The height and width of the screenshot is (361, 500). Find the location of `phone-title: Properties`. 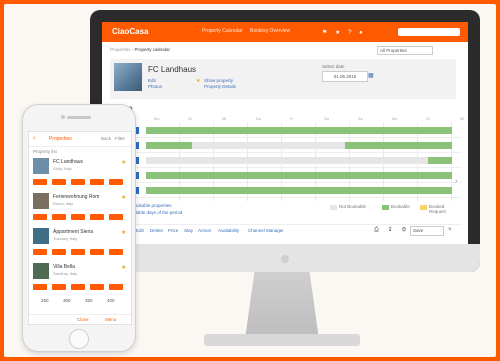

phone-title: Properties is located at coordinates (60, 139).